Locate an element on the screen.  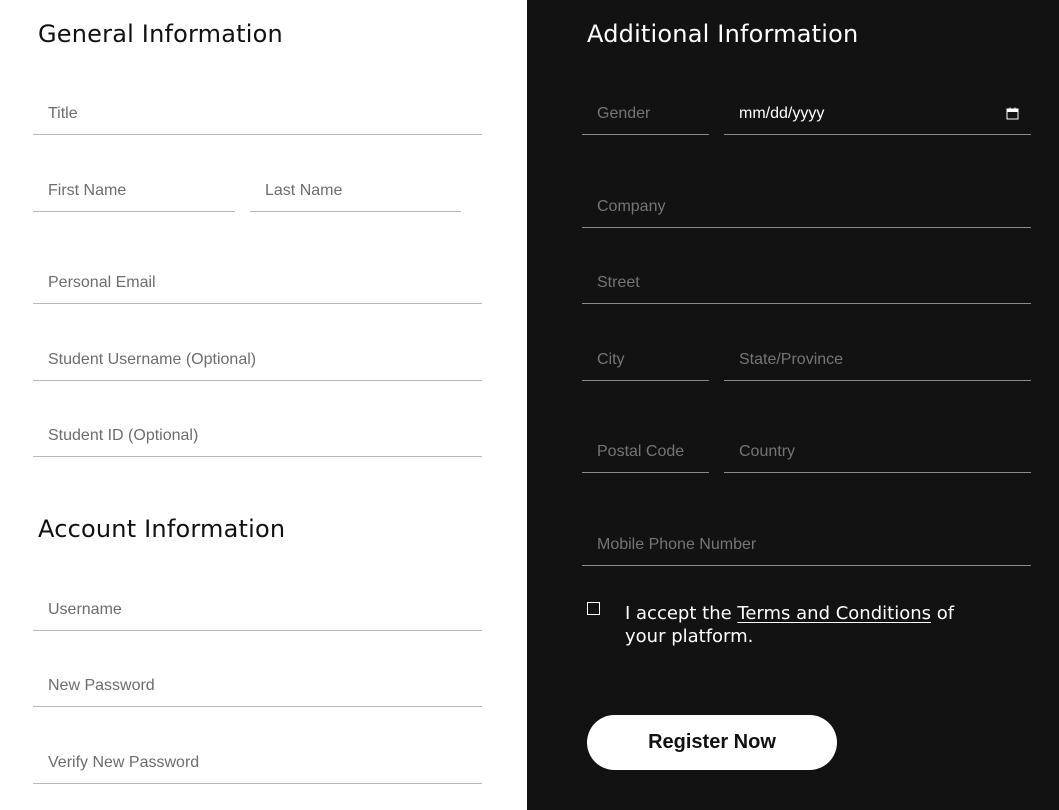
calendar-icon is located at coordinates (1012, 113).